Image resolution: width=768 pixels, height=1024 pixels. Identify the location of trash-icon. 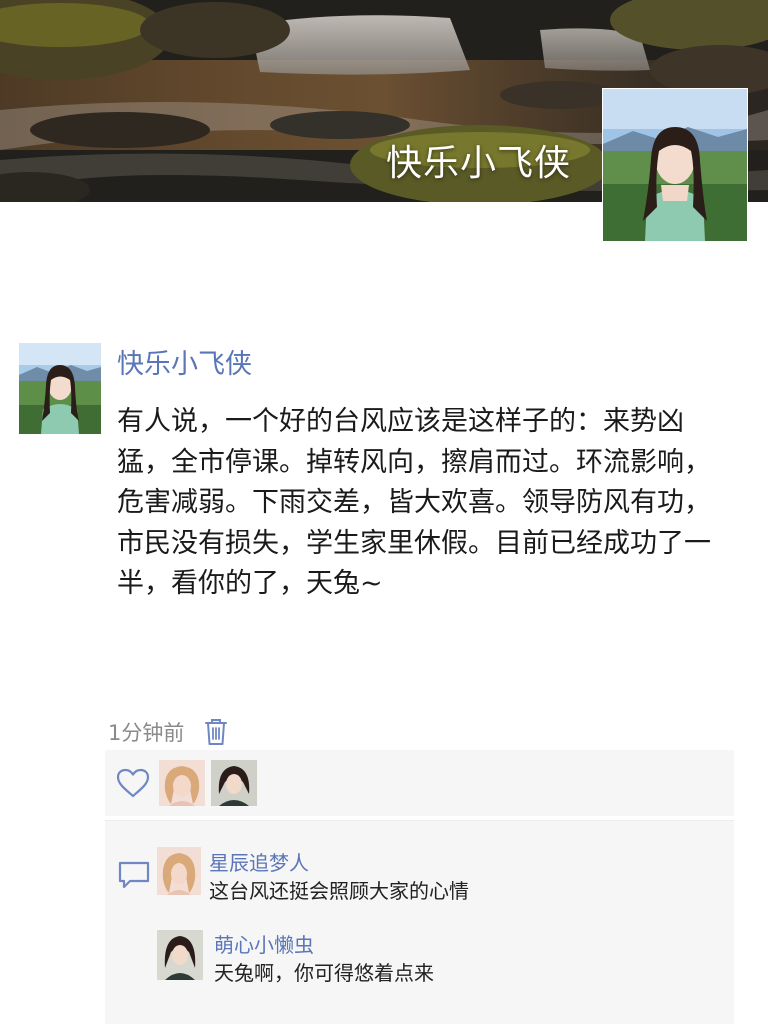
(216, 732).